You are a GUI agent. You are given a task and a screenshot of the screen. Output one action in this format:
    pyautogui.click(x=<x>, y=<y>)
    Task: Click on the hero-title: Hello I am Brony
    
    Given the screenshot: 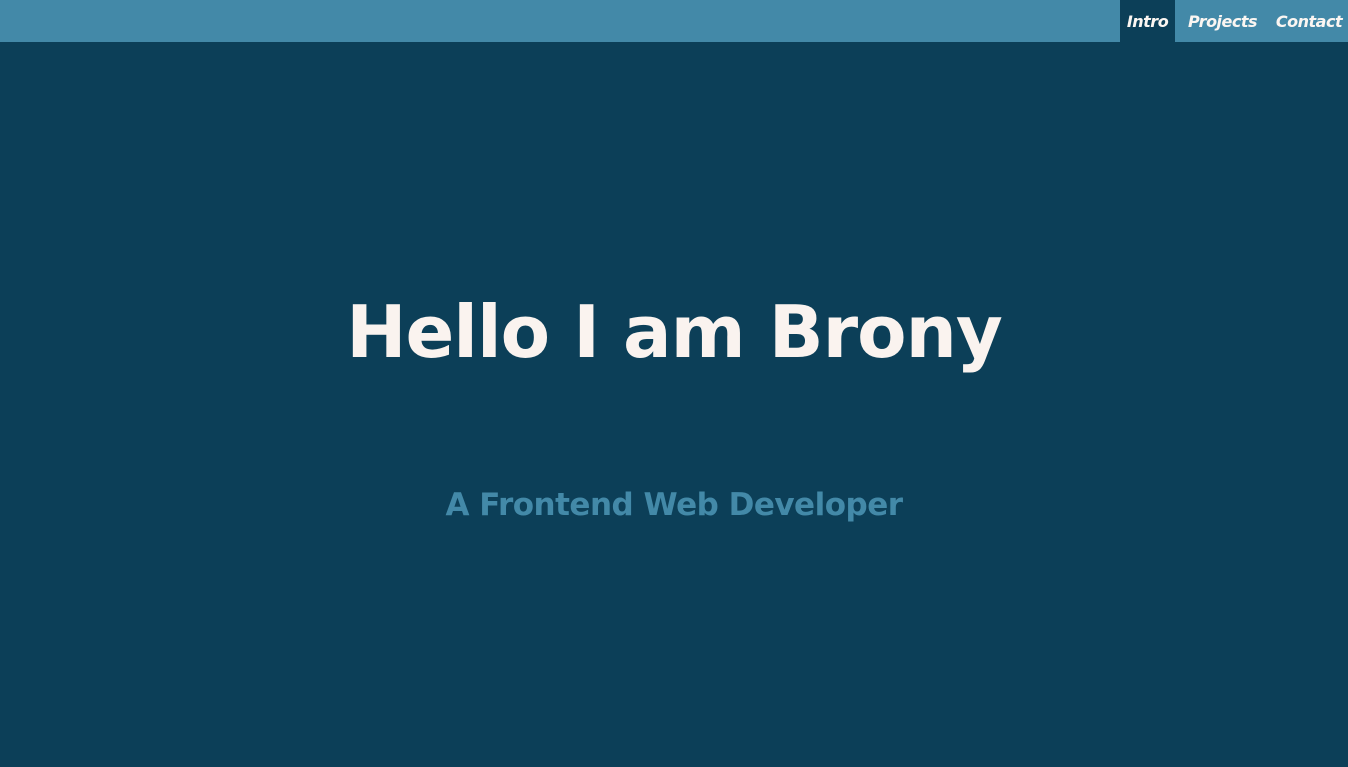 What is the action you would take?
    pyautogui.click(x=674, y=332)
    